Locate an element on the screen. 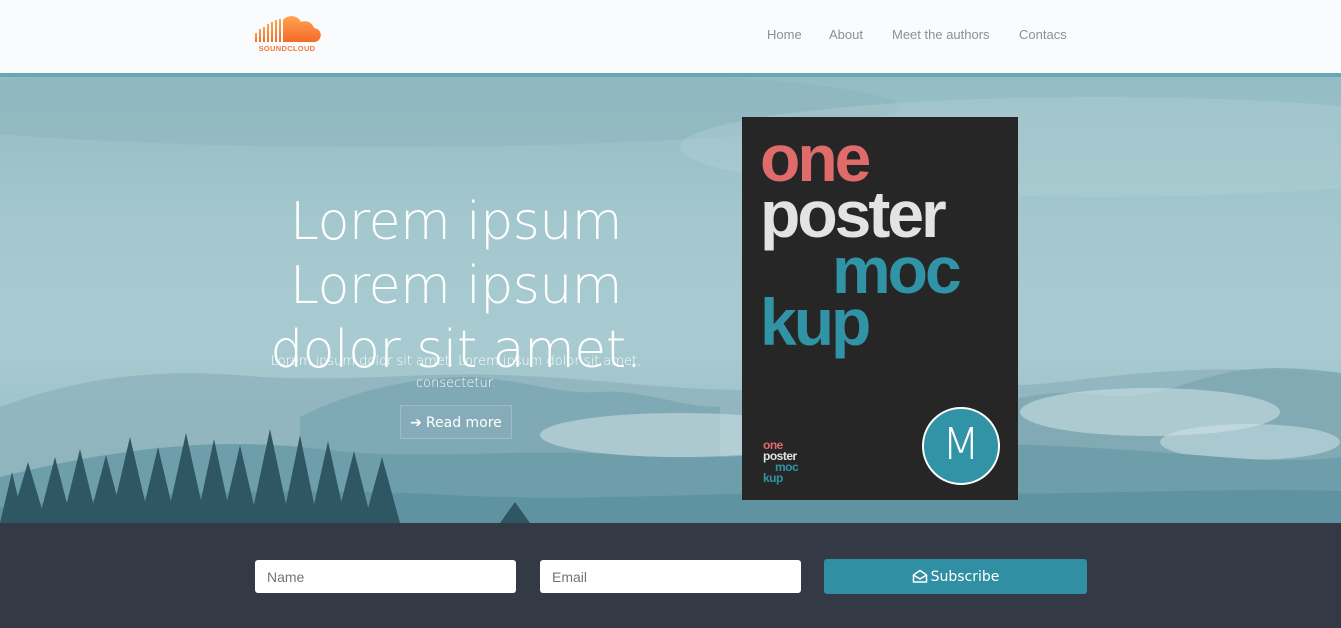 The height and width of the screenshot is (628, 1341). poster-word-kup: kup is located at coordinates (815, 322).